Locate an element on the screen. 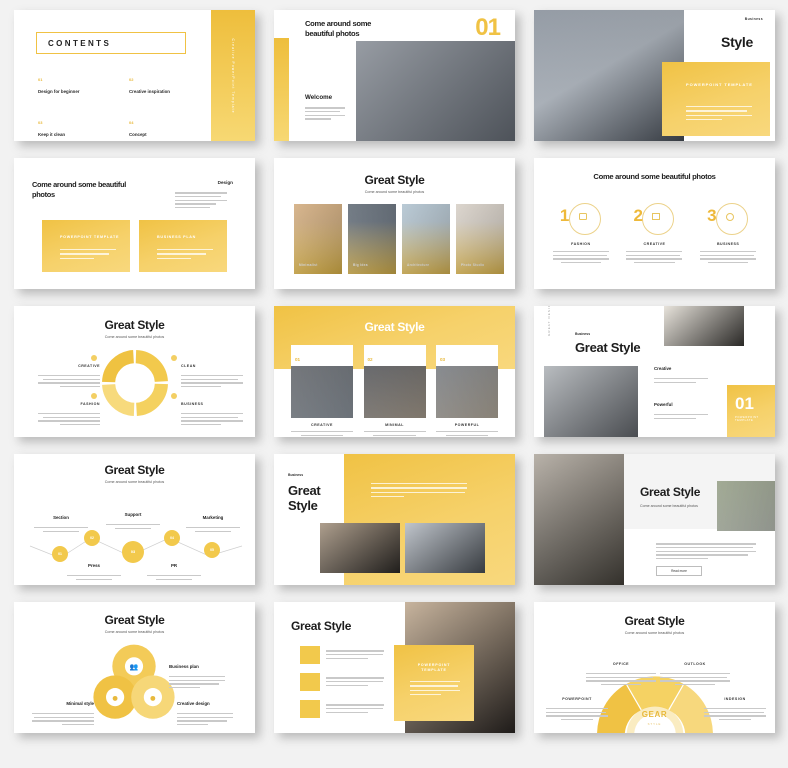 This screenshot has height=768, width=788. info-card: POWERPOINT TEMPLATE is located at coordinates (86, 246).